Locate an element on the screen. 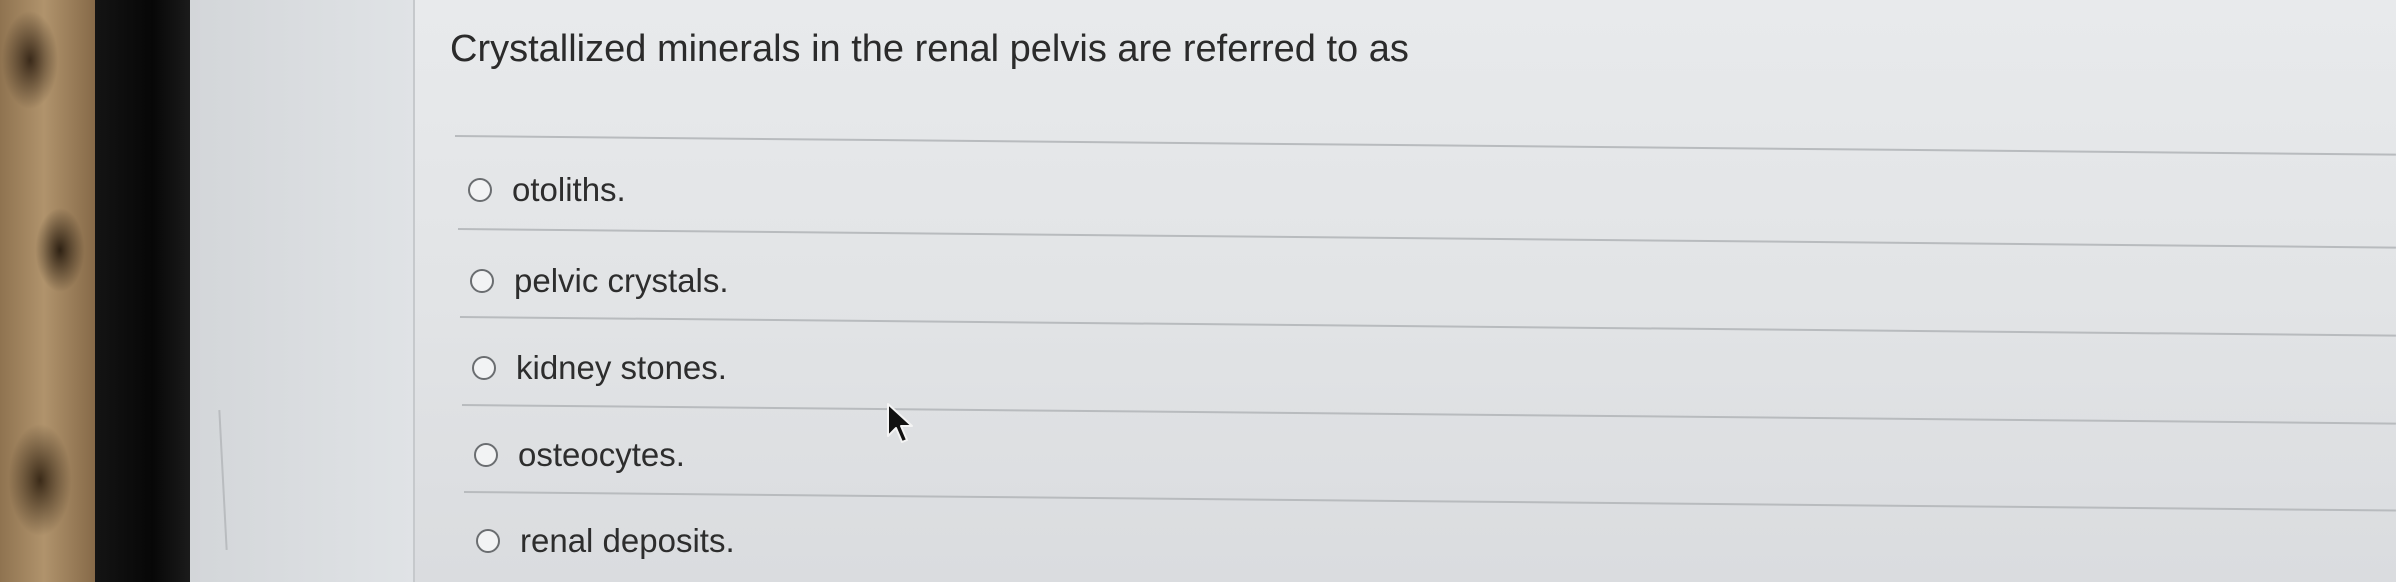  option-label: osteocytes. is located at coordinates (601, 454).